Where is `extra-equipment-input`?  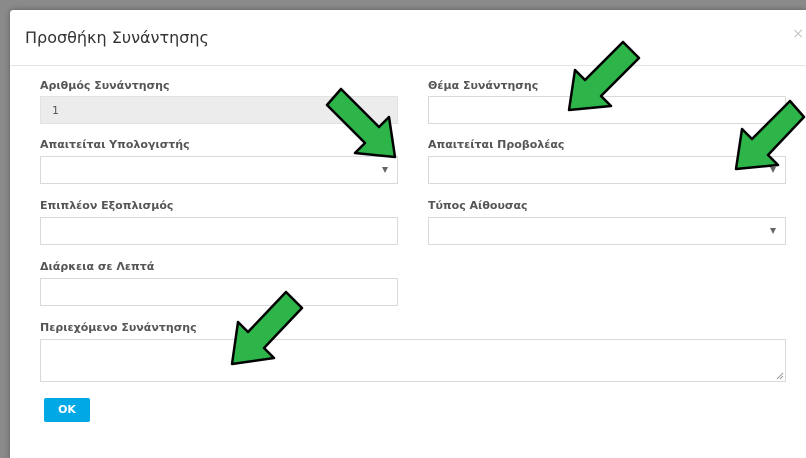 extra-equipment-input is located at coordinates (219, 231).